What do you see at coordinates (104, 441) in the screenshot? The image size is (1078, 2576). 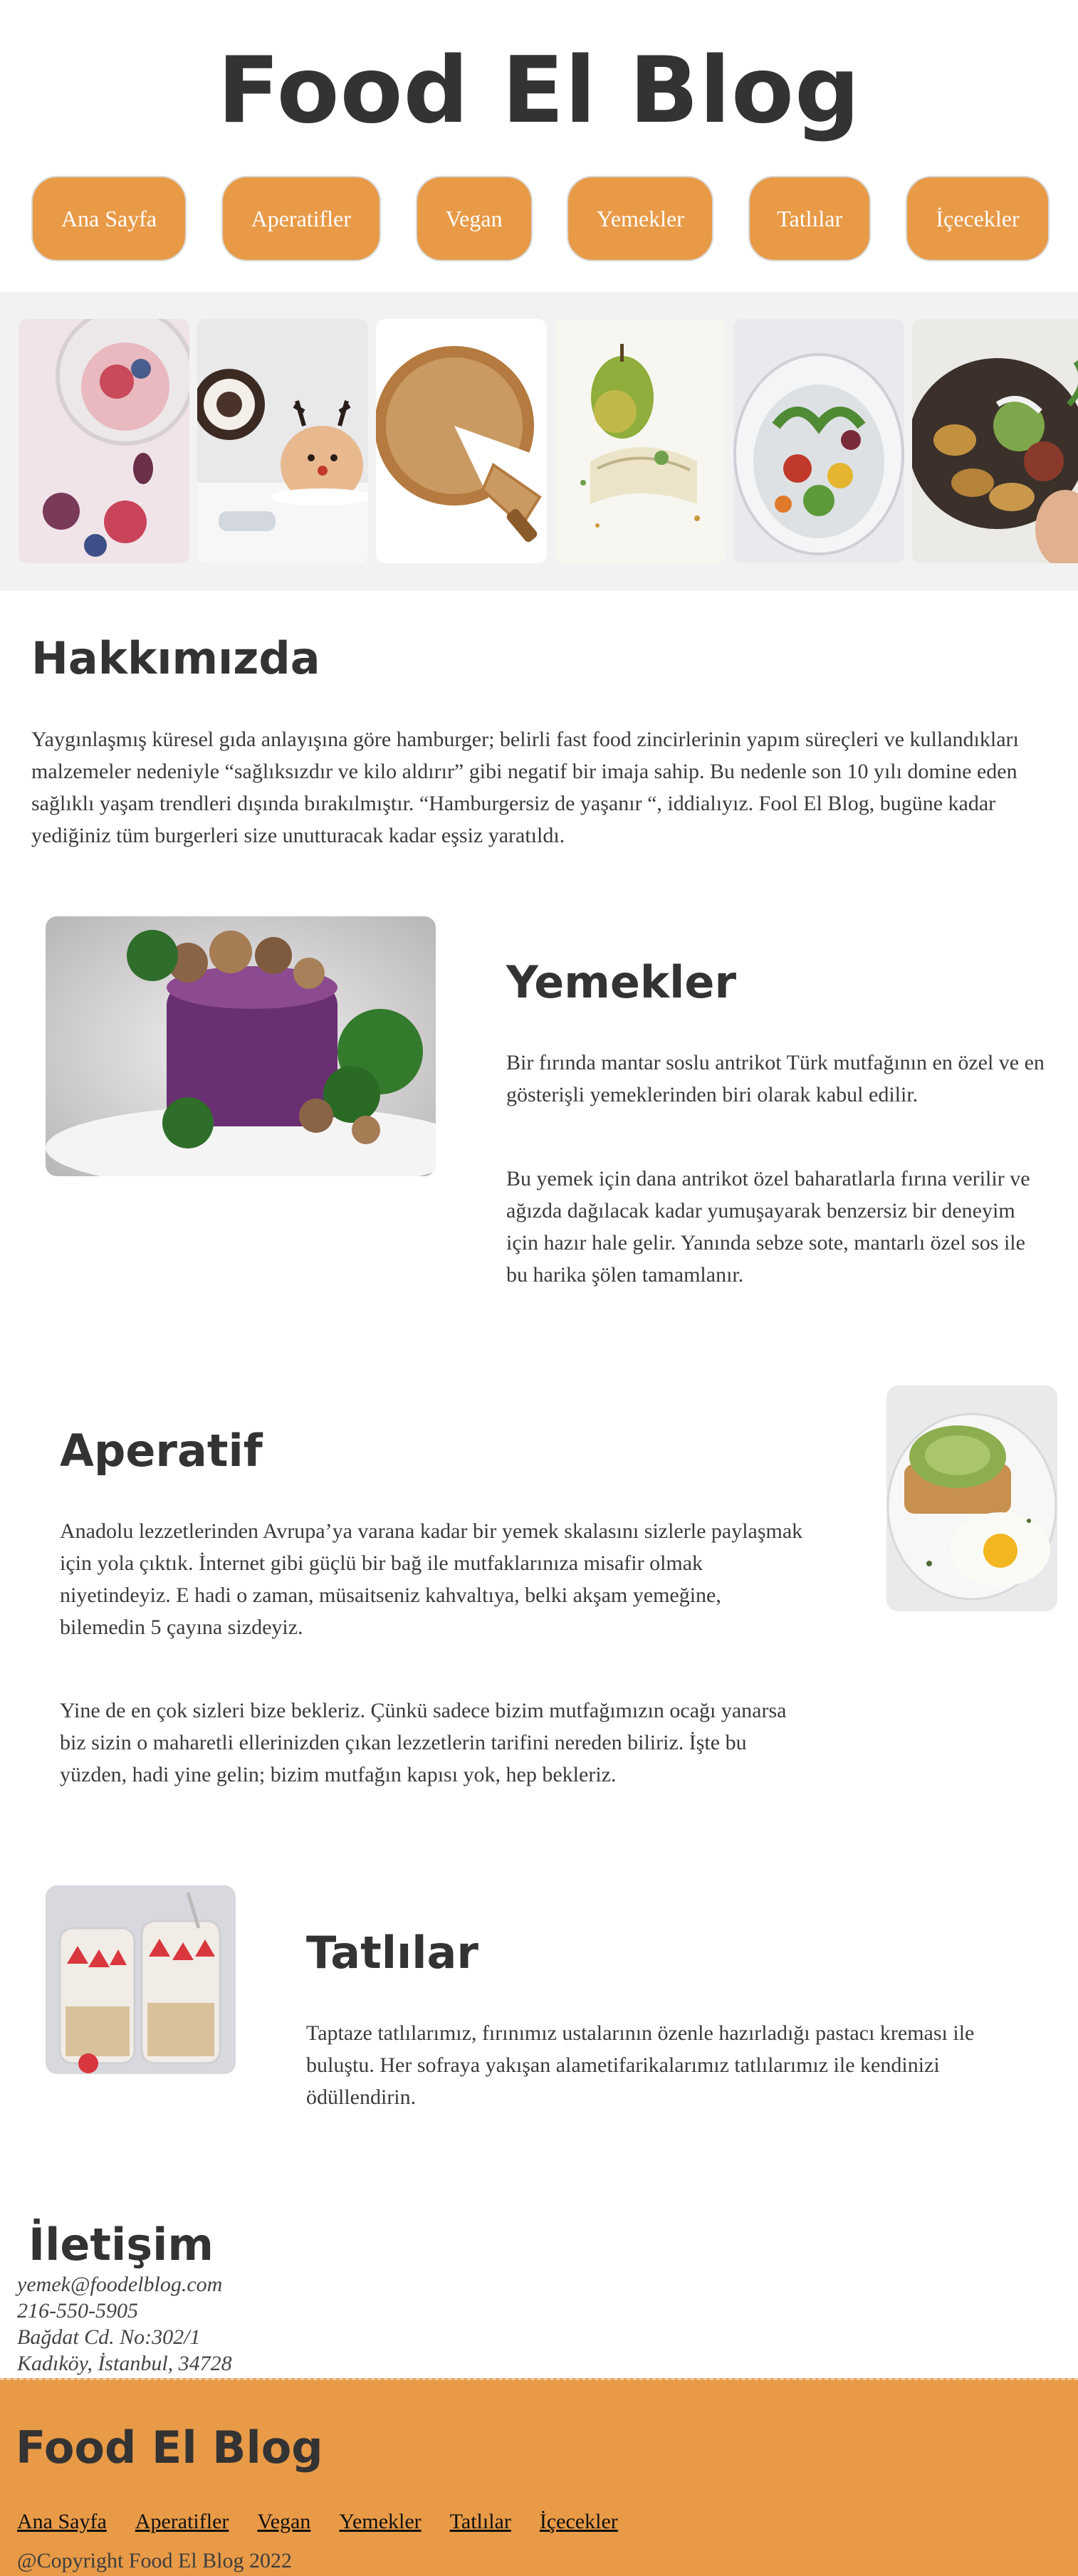 I see `fig-jar-photo` at bounding box center [104, 441].